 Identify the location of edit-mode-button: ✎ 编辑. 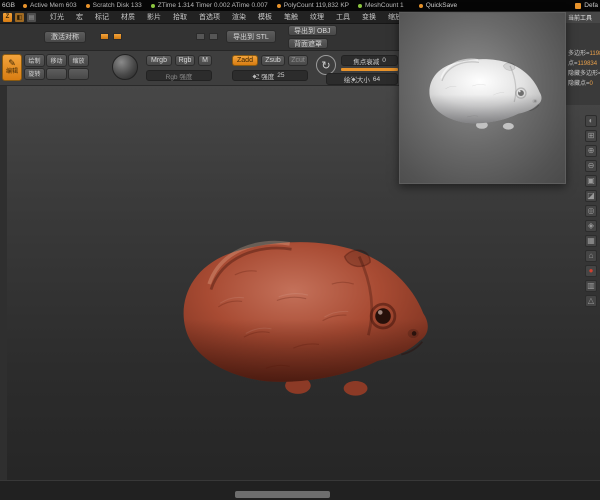
(12, 67).